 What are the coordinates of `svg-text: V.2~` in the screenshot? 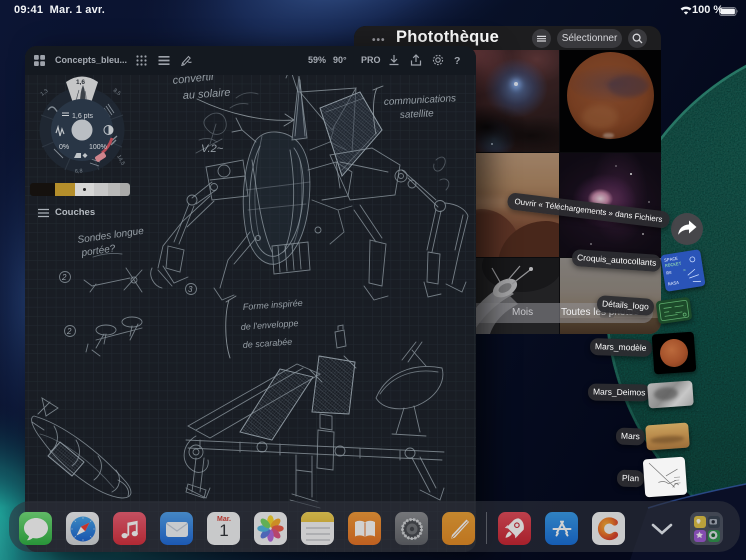 It's located at (212, 149).